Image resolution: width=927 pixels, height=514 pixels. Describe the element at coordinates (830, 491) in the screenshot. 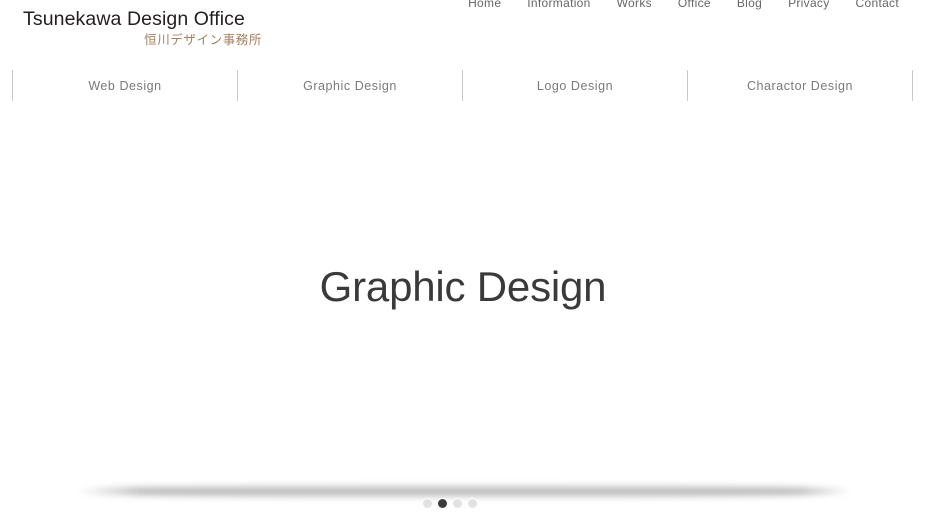

I see `slider-shadow-fade-right` at that location.